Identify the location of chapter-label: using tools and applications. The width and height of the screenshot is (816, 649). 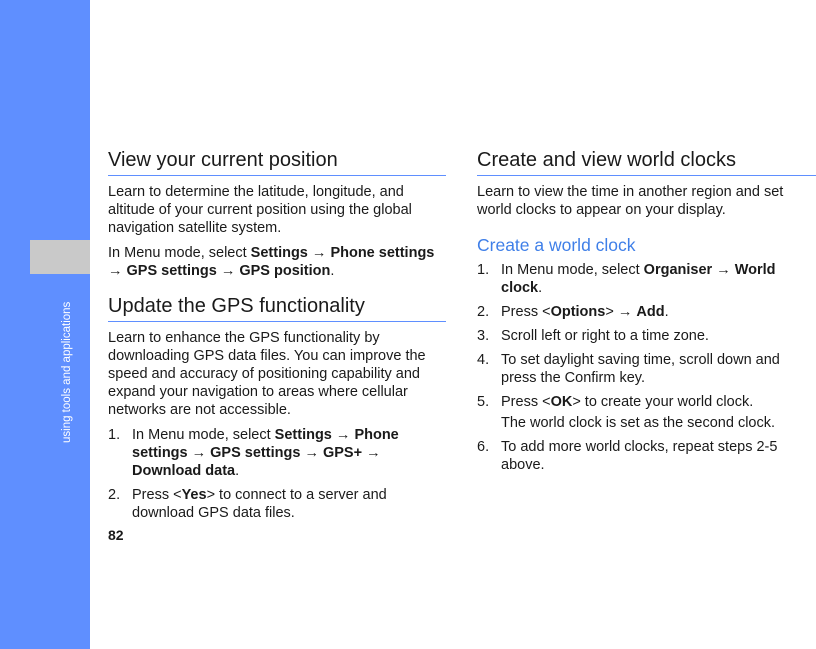
(67, 372).